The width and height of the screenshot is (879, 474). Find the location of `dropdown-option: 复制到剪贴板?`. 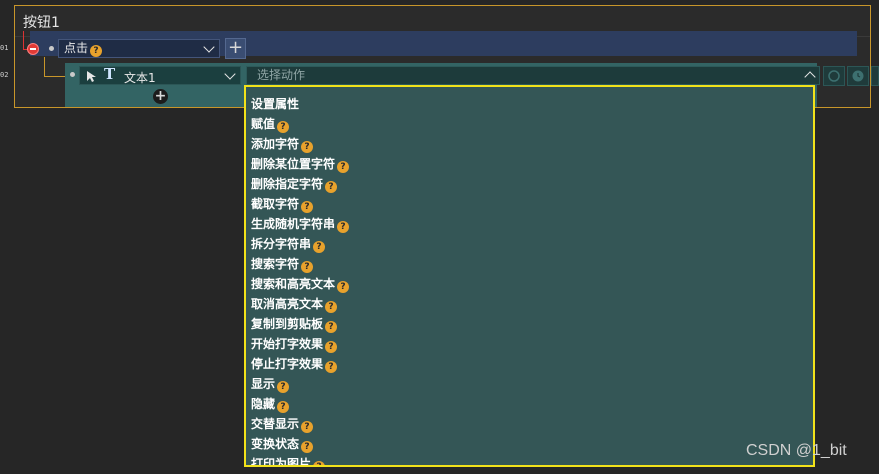

dropdown-option: 复制到剪贴板? is located at coordinates (532, 324).